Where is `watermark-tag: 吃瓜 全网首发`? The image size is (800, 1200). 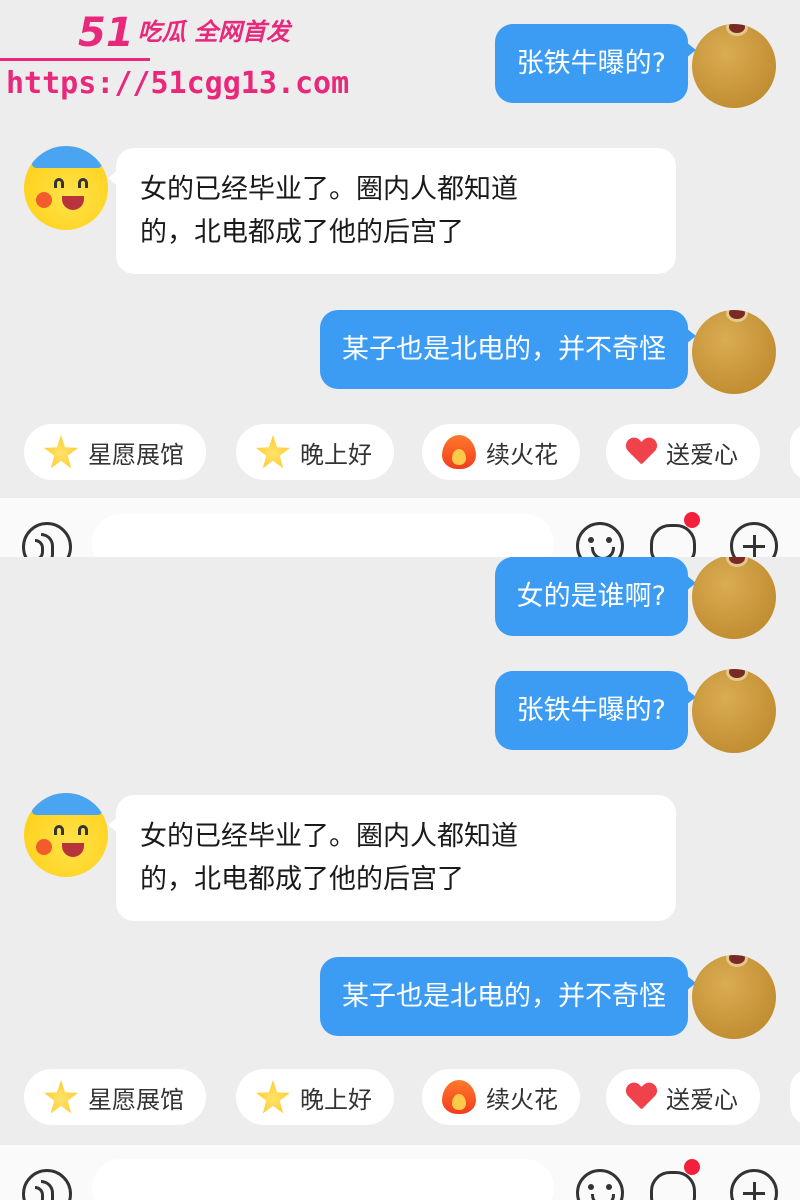
watermark-tag: 吃瓜 全网首发 is located at coordinates (214, 32).